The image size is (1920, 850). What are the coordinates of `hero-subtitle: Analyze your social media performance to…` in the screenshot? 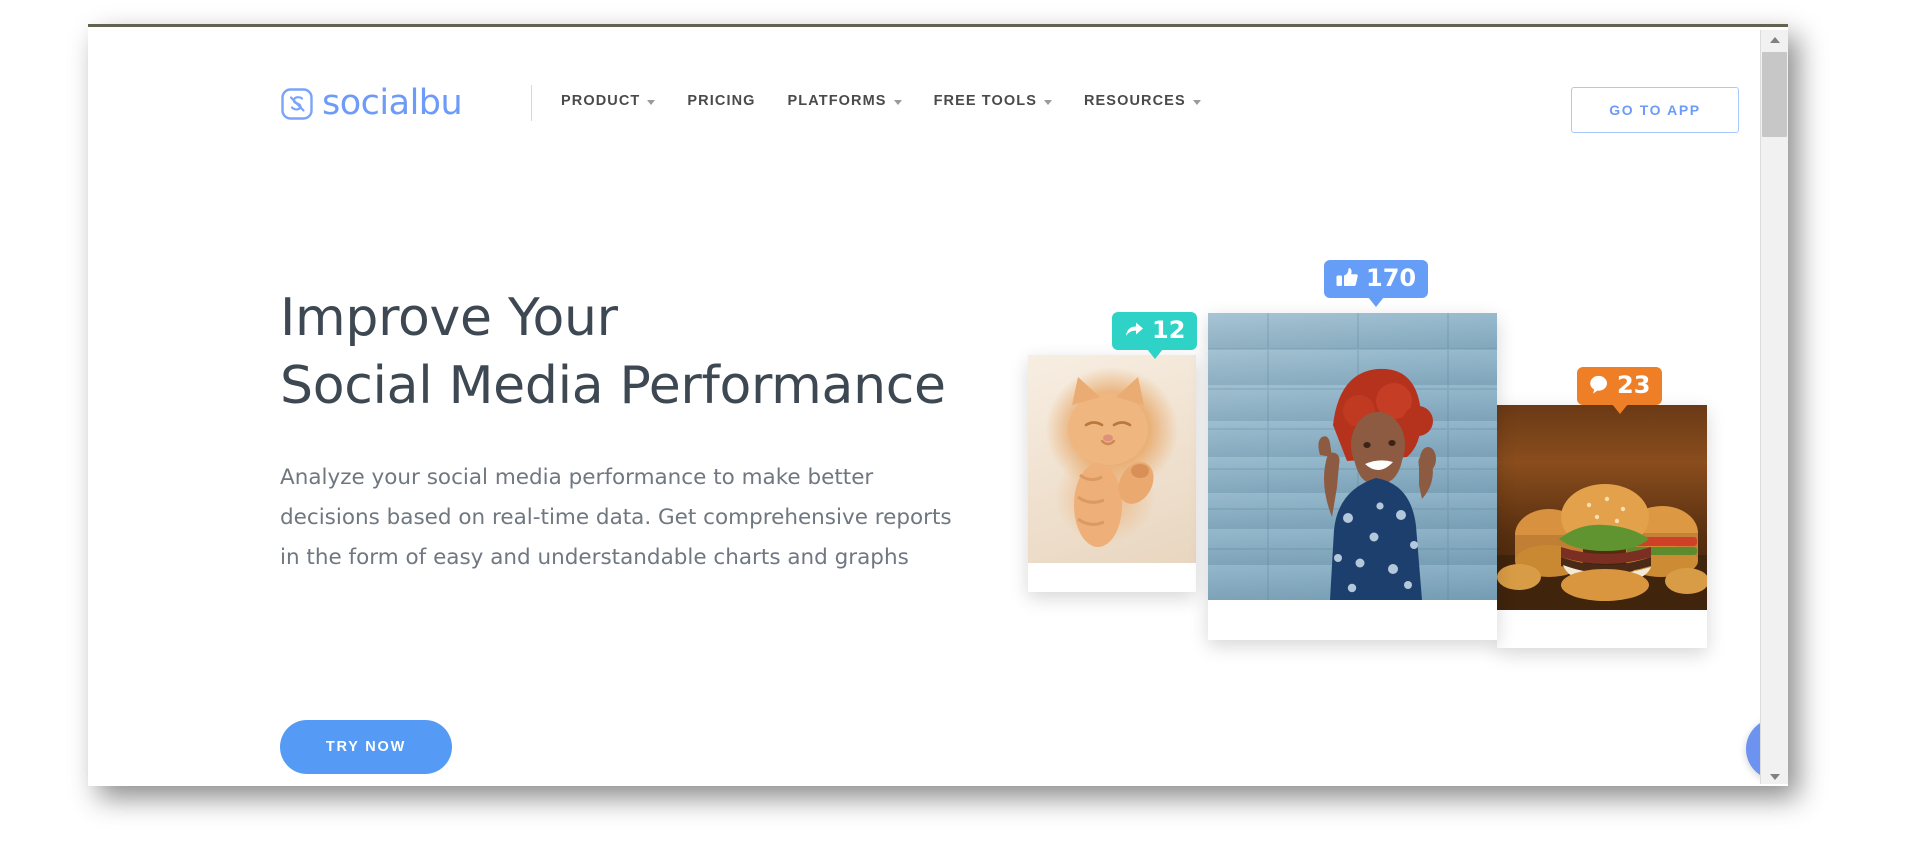 It's located at (616, 517).